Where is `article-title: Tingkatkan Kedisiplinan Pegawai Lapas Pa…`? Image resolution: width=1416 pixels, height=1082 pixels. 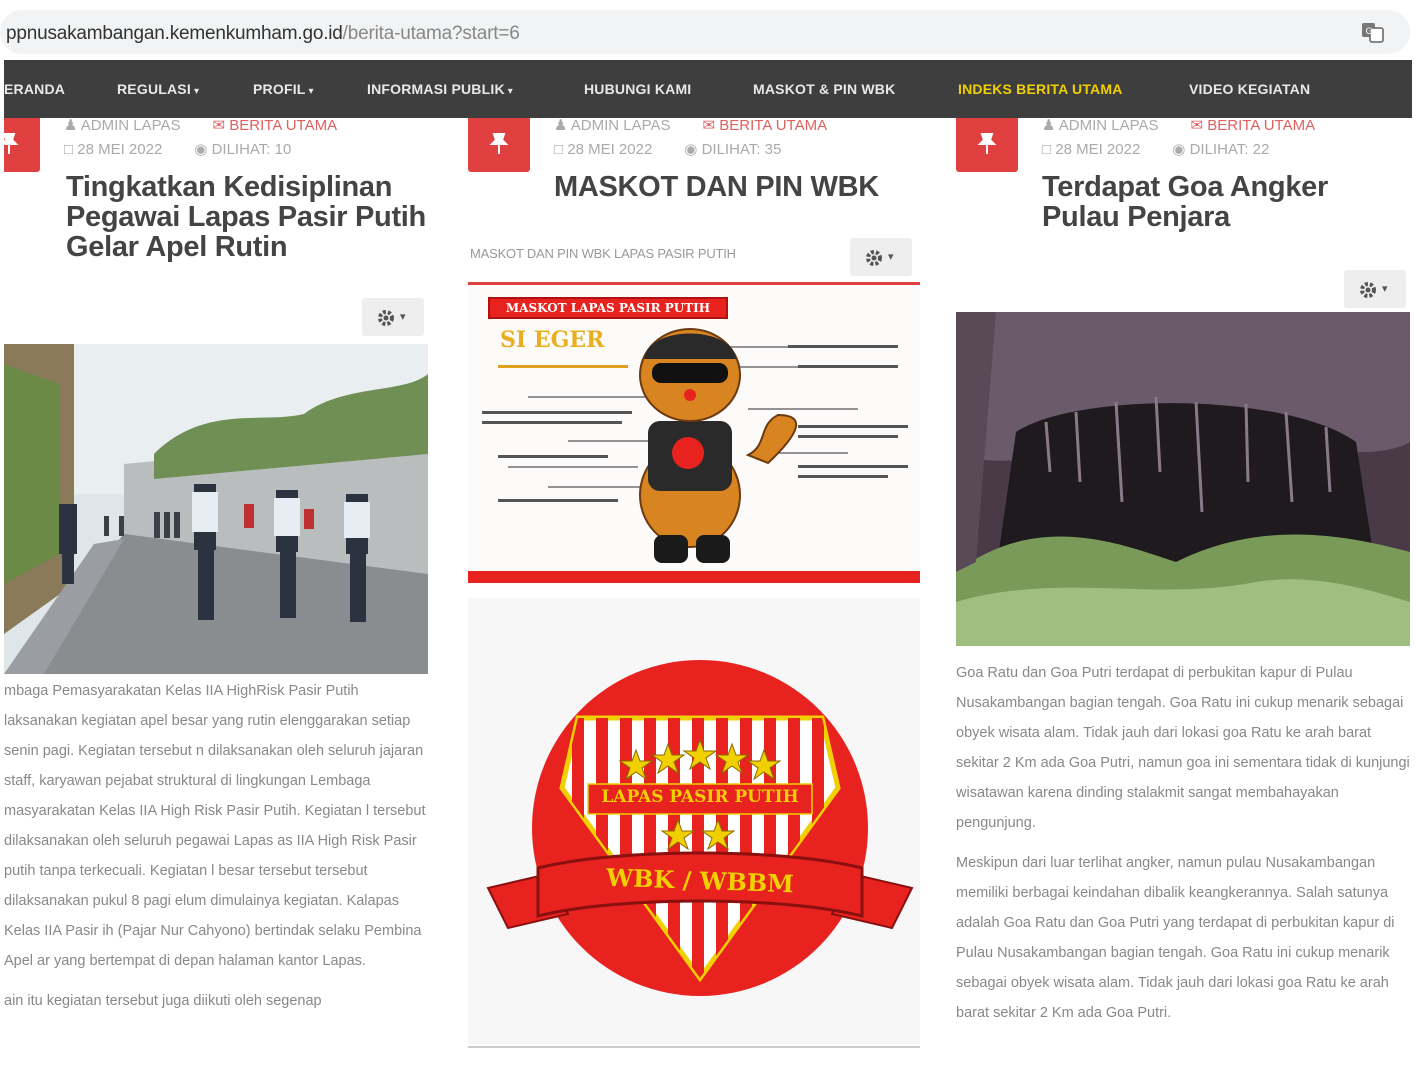
article-title: Tingkatkan Kedisiplinan Pegawai Lapas Pa… is located at coordinates (246, 217).